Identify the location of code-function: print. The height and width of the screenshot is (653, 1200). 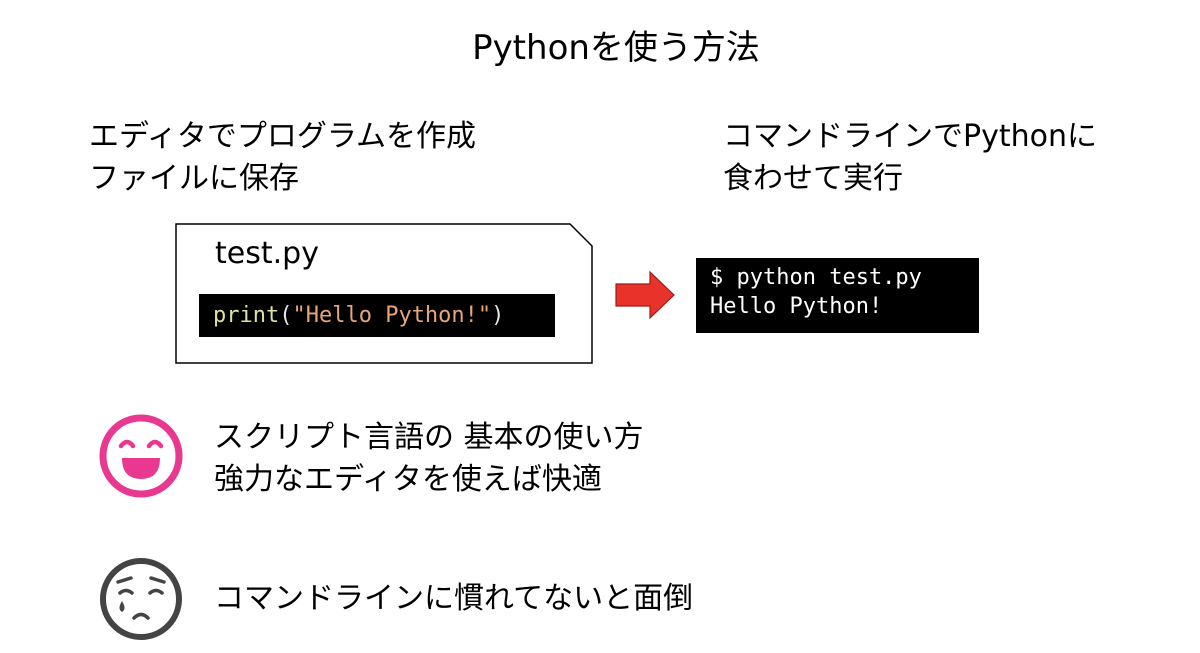
(246, 315).